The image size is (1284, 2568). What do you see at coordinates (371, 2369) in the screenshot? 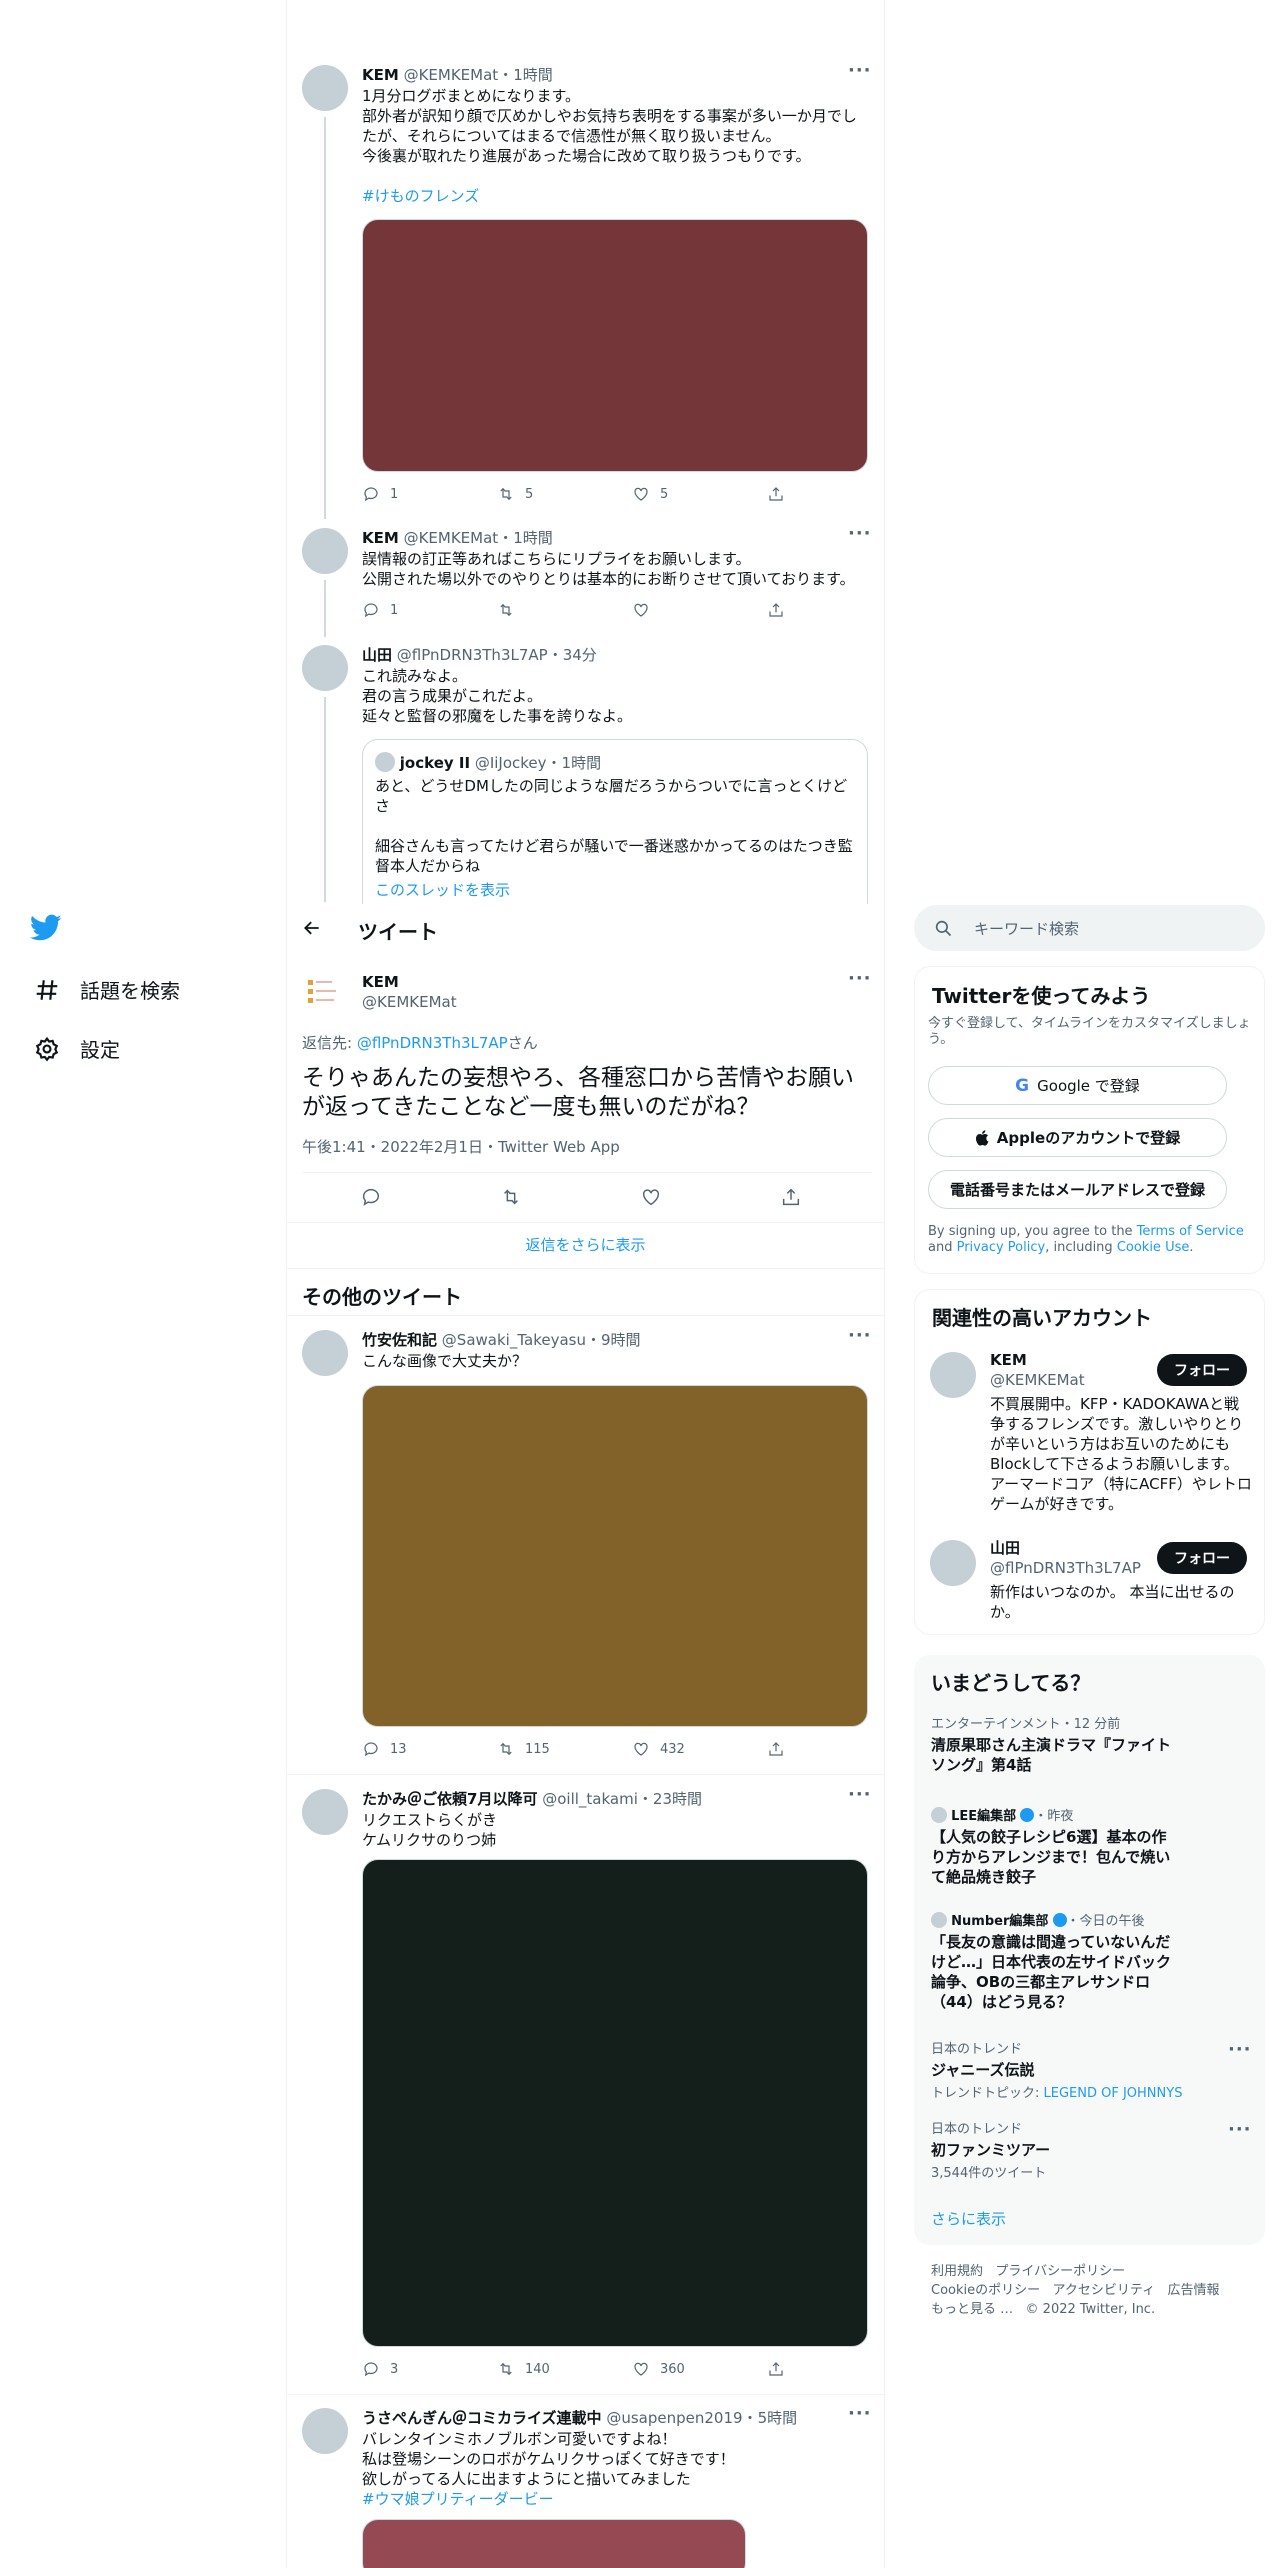
I see `reply-icon` at bounding box center [371, 2369].